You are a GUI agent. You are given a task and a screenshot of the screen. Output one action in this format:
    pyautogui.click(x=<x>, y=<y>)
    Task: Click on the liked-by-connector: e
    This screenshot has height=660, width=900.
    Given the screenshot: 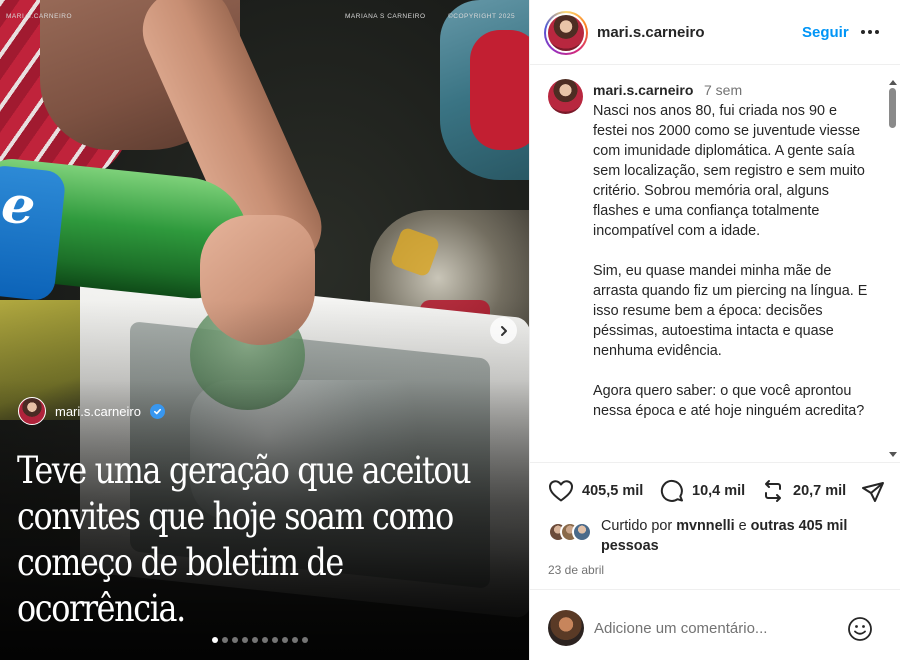 What is the action you would take?
    pyautogui.click(x=742, y=526)
    